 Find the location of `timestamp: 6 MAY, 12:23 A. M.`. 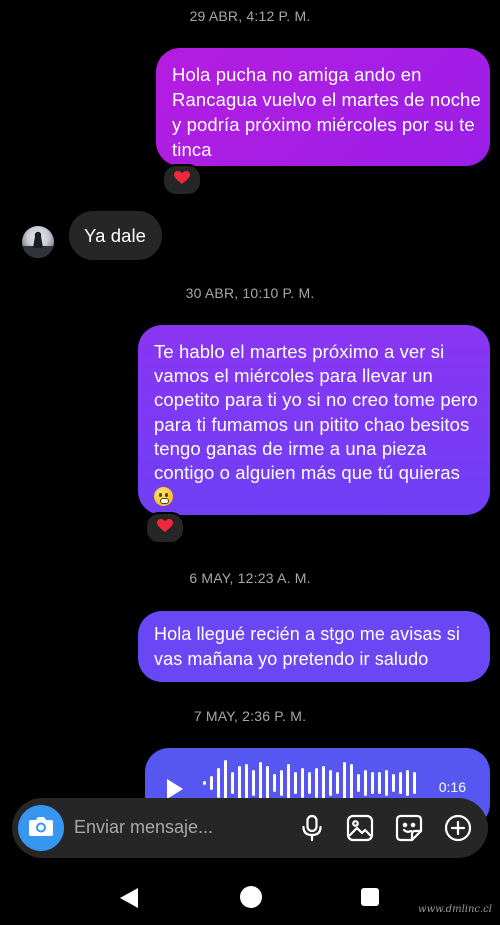

timestamp: 6 MAY, 12:23 A. M. is located at coordinates (250, 578).